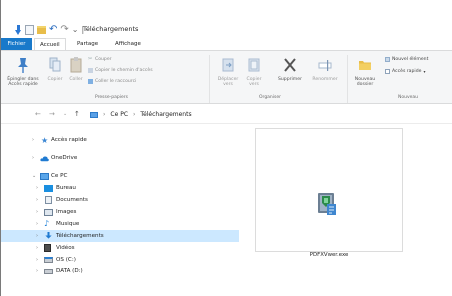  I want to click on new-folder-icon, so click(41, 30).